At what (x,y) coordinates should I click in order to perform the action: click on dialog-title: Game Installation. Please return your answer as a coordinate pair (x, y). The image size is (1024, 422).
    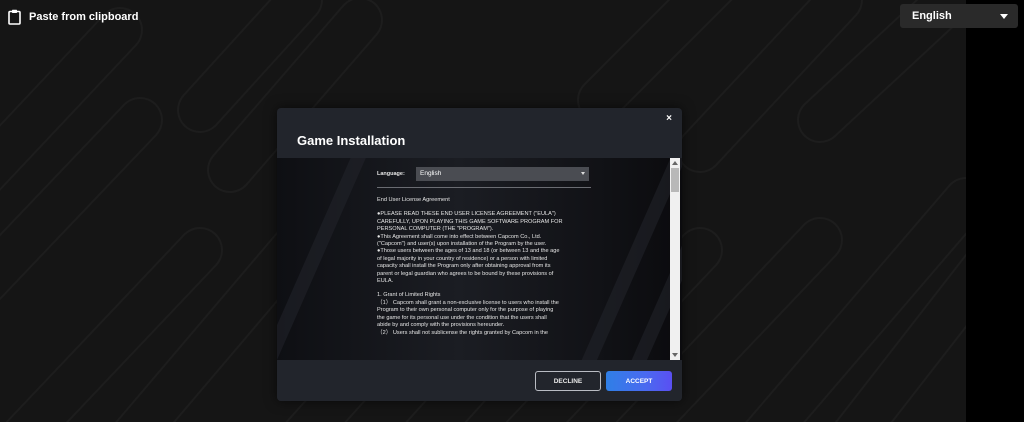
    Looking at the image, I should click on (351, 140).